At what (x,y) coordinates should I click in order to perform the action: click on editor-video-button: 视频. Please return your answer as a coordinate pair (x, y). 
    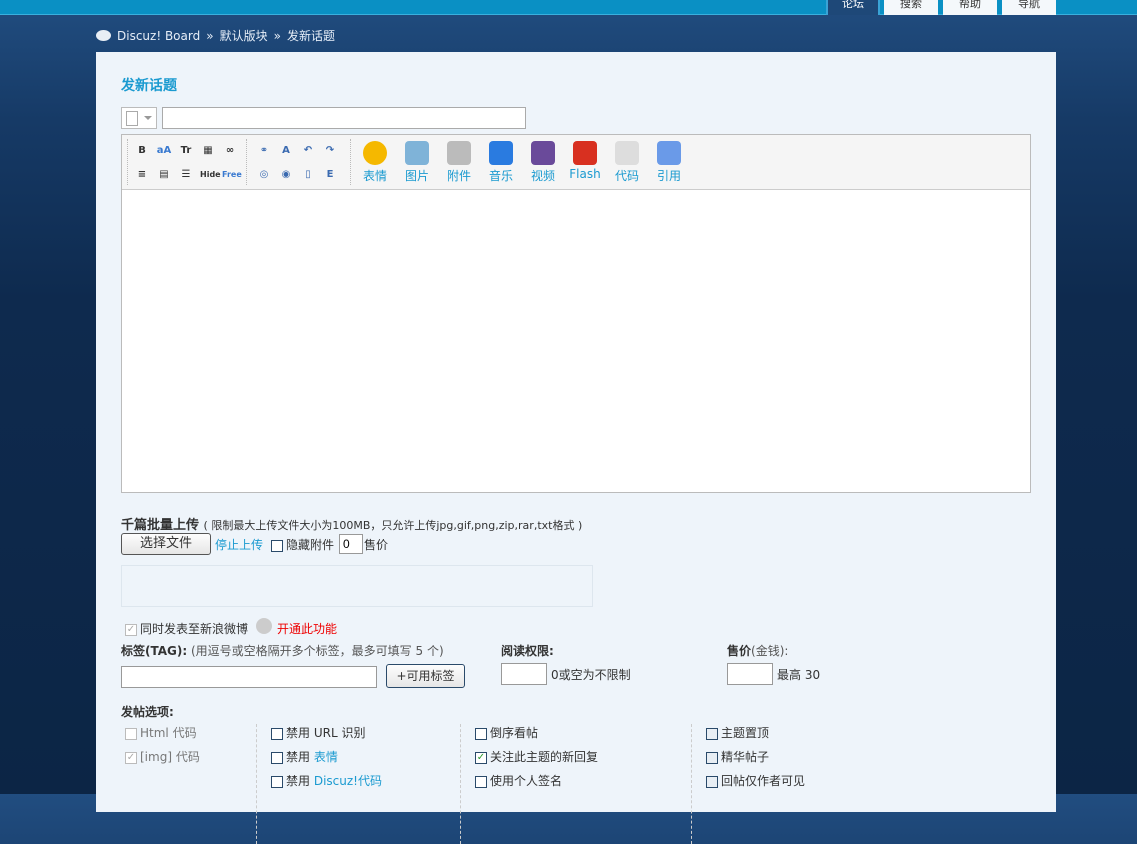
    Looking at the image, I should click on (543, 162).